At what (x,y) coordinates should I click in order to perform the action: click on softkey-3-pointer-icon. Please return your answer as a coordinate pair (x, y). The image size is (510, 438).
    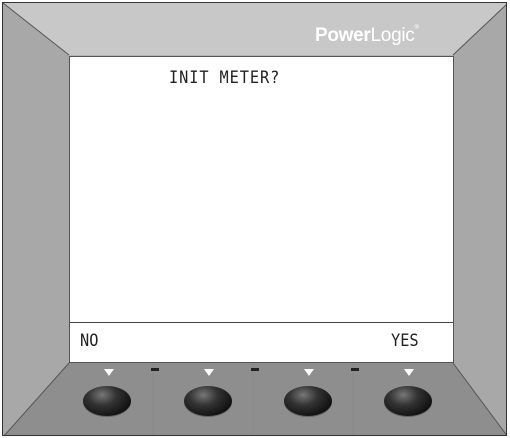
    Looking at the image, I should click on (309, 372).